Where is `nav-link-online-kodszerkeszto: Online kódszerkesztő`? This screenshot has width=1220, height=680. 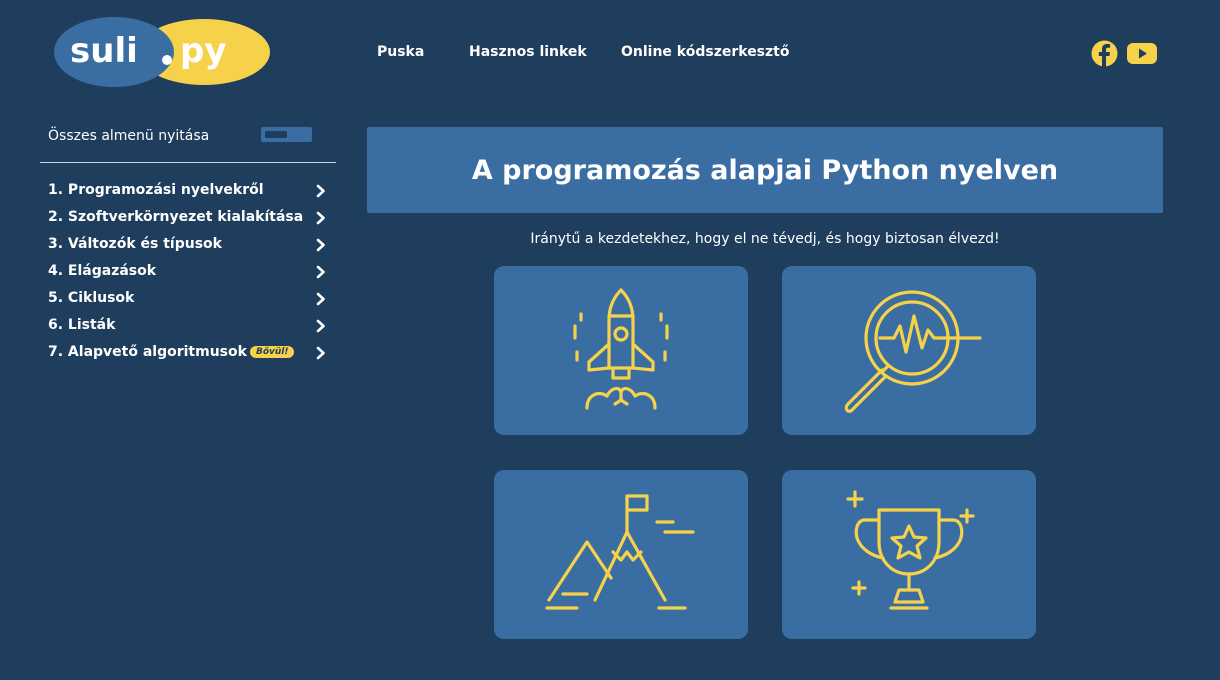 nav-link-online-kodszerkeszto: Online kódszerkesztő is located at coordinates (705, 52).